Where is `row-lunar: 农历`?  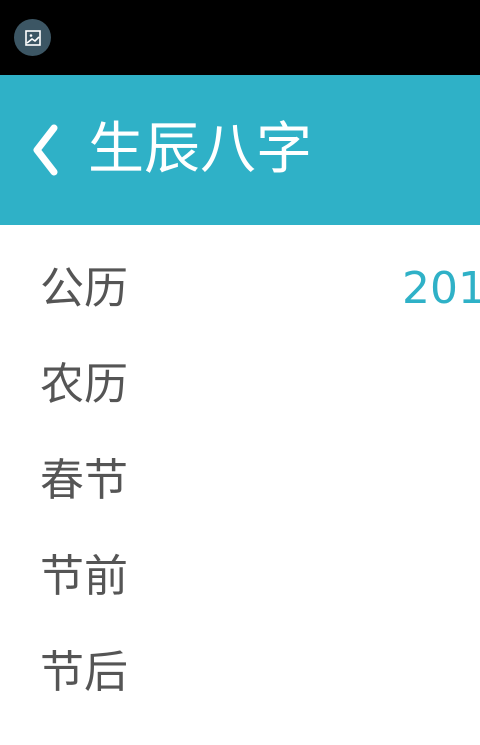
row-lunar: 农历 is located at coordinates (240, 385).